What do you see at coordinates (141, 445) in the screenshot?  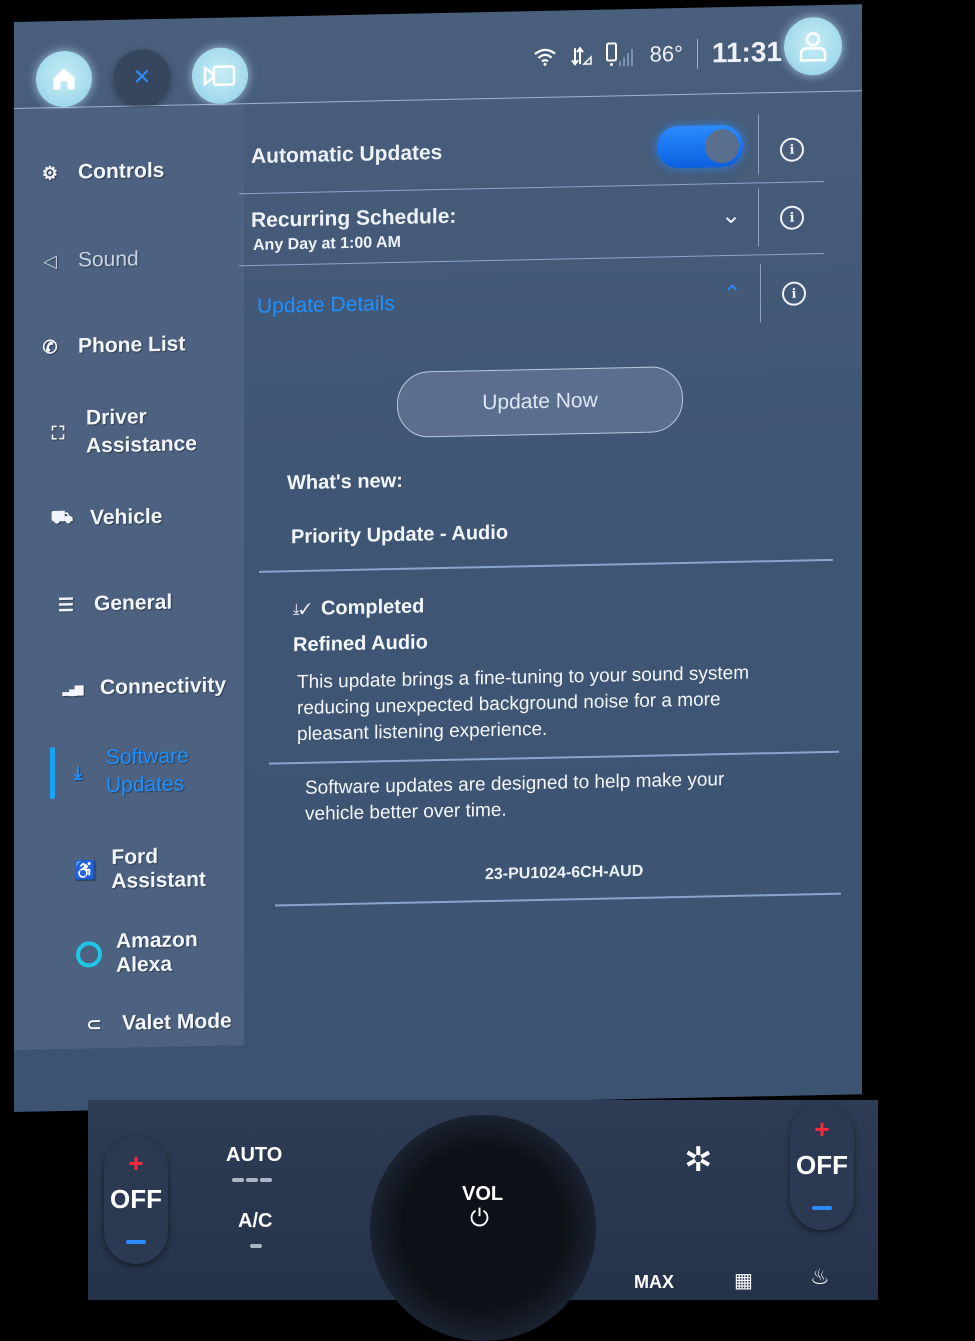 I see `sidebar-item-label-line2: Assistance` at bounding box center [141, 445].